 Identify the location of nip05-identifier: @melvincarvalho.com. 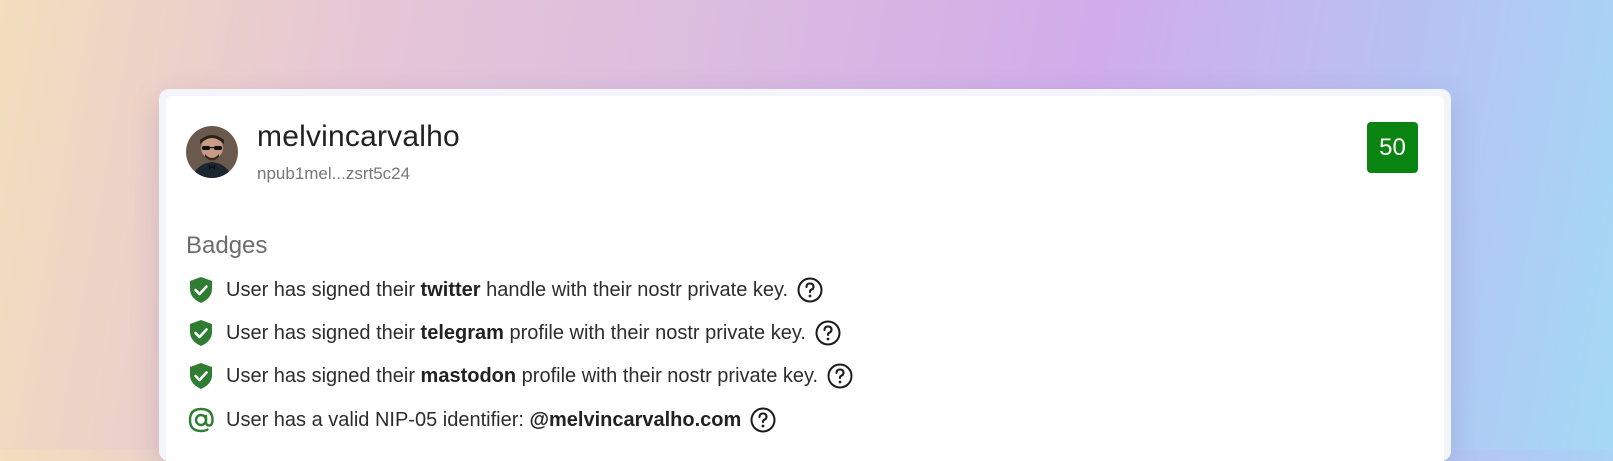
(635, 419).